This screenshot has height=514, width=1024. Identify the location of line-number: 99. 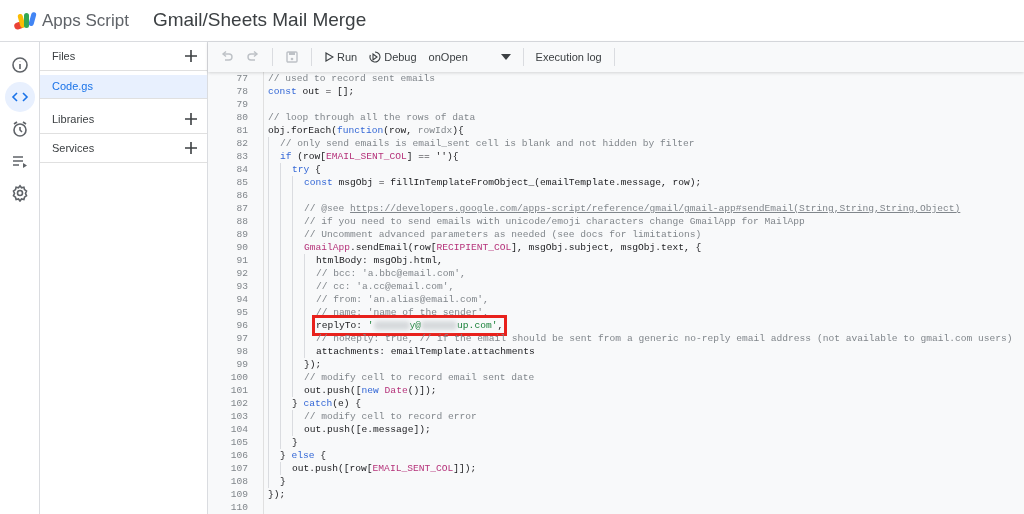
(241, 364).